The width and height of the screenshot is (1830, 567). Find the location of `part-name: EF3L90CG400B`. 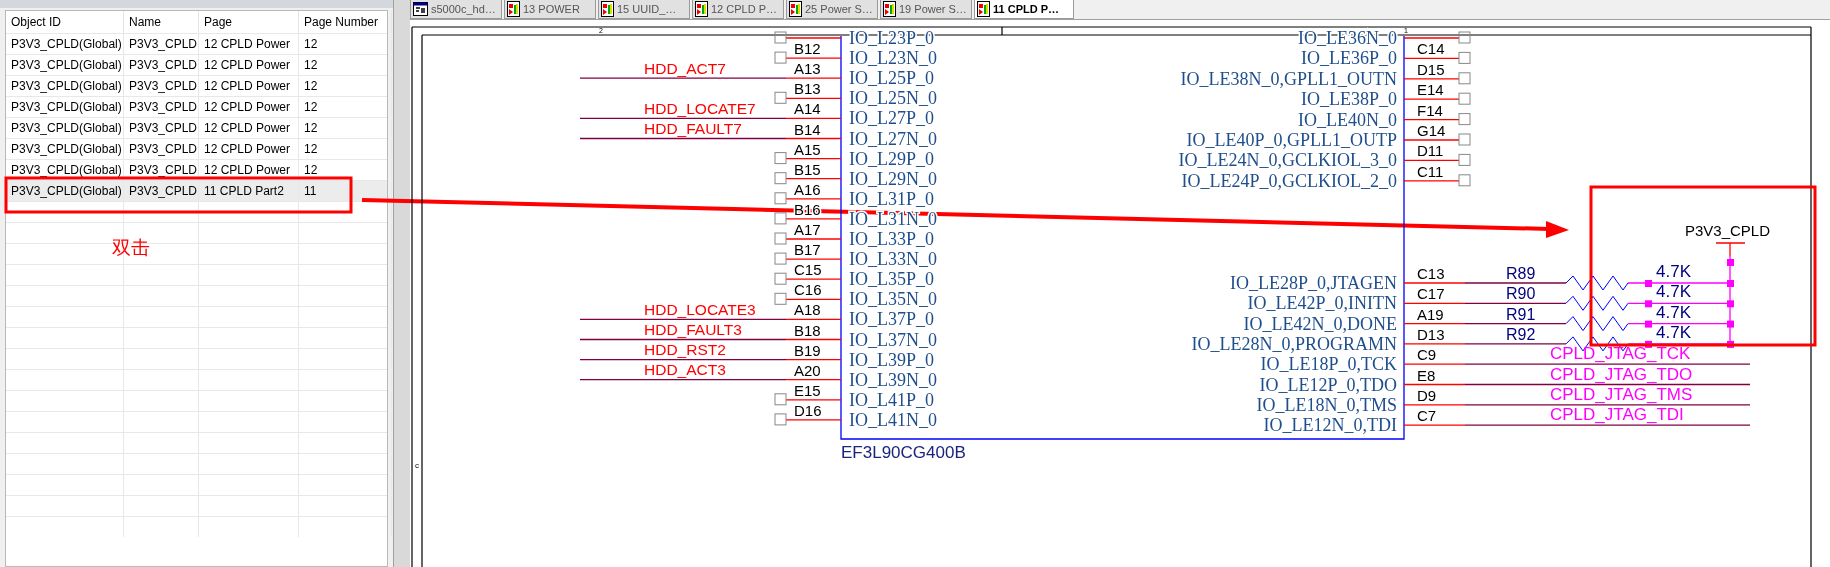

part-name: EF3L90CG400B is located at coordinates (903, 452).